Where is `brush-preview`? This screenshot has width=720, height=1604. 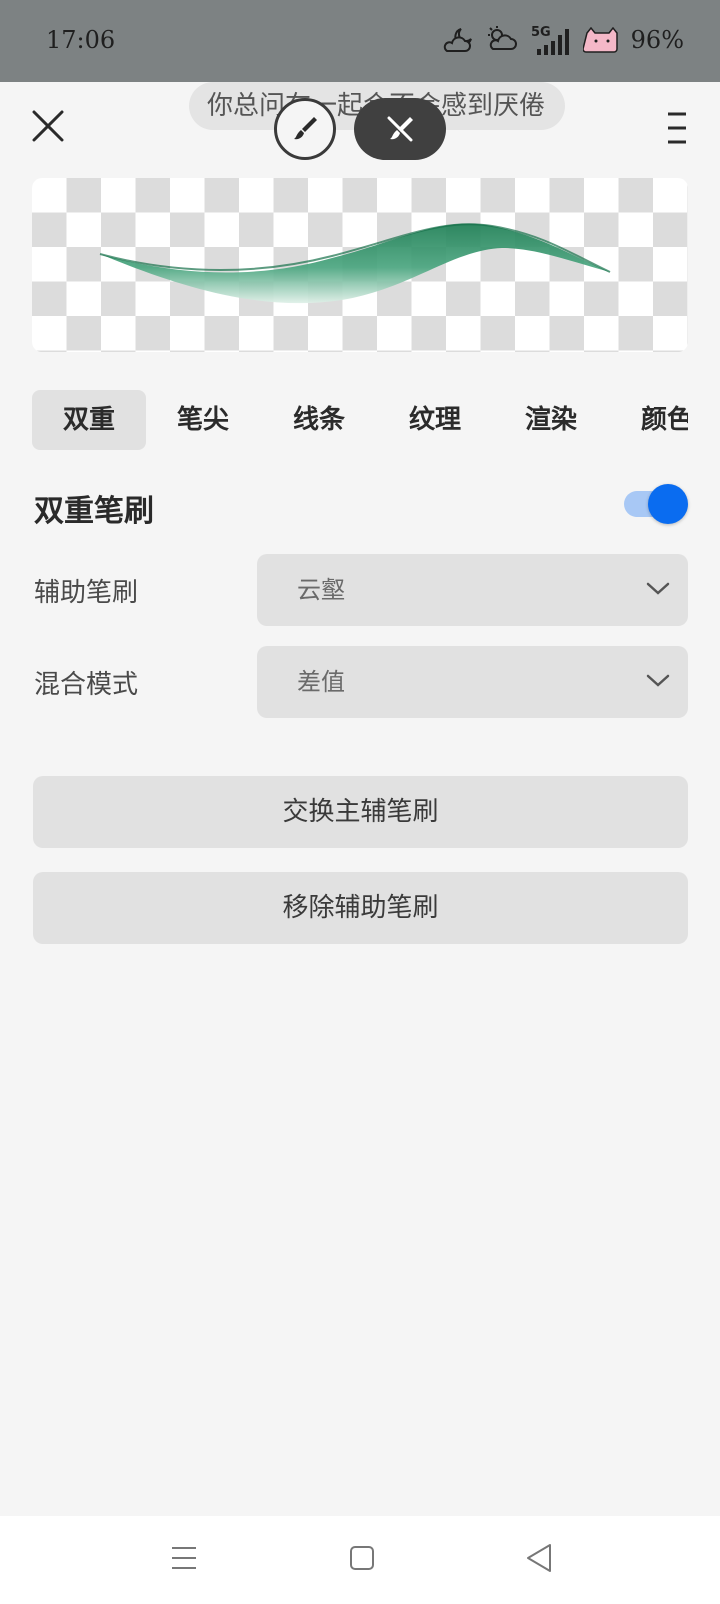 brush-preview is located at coordinates (360, 265).